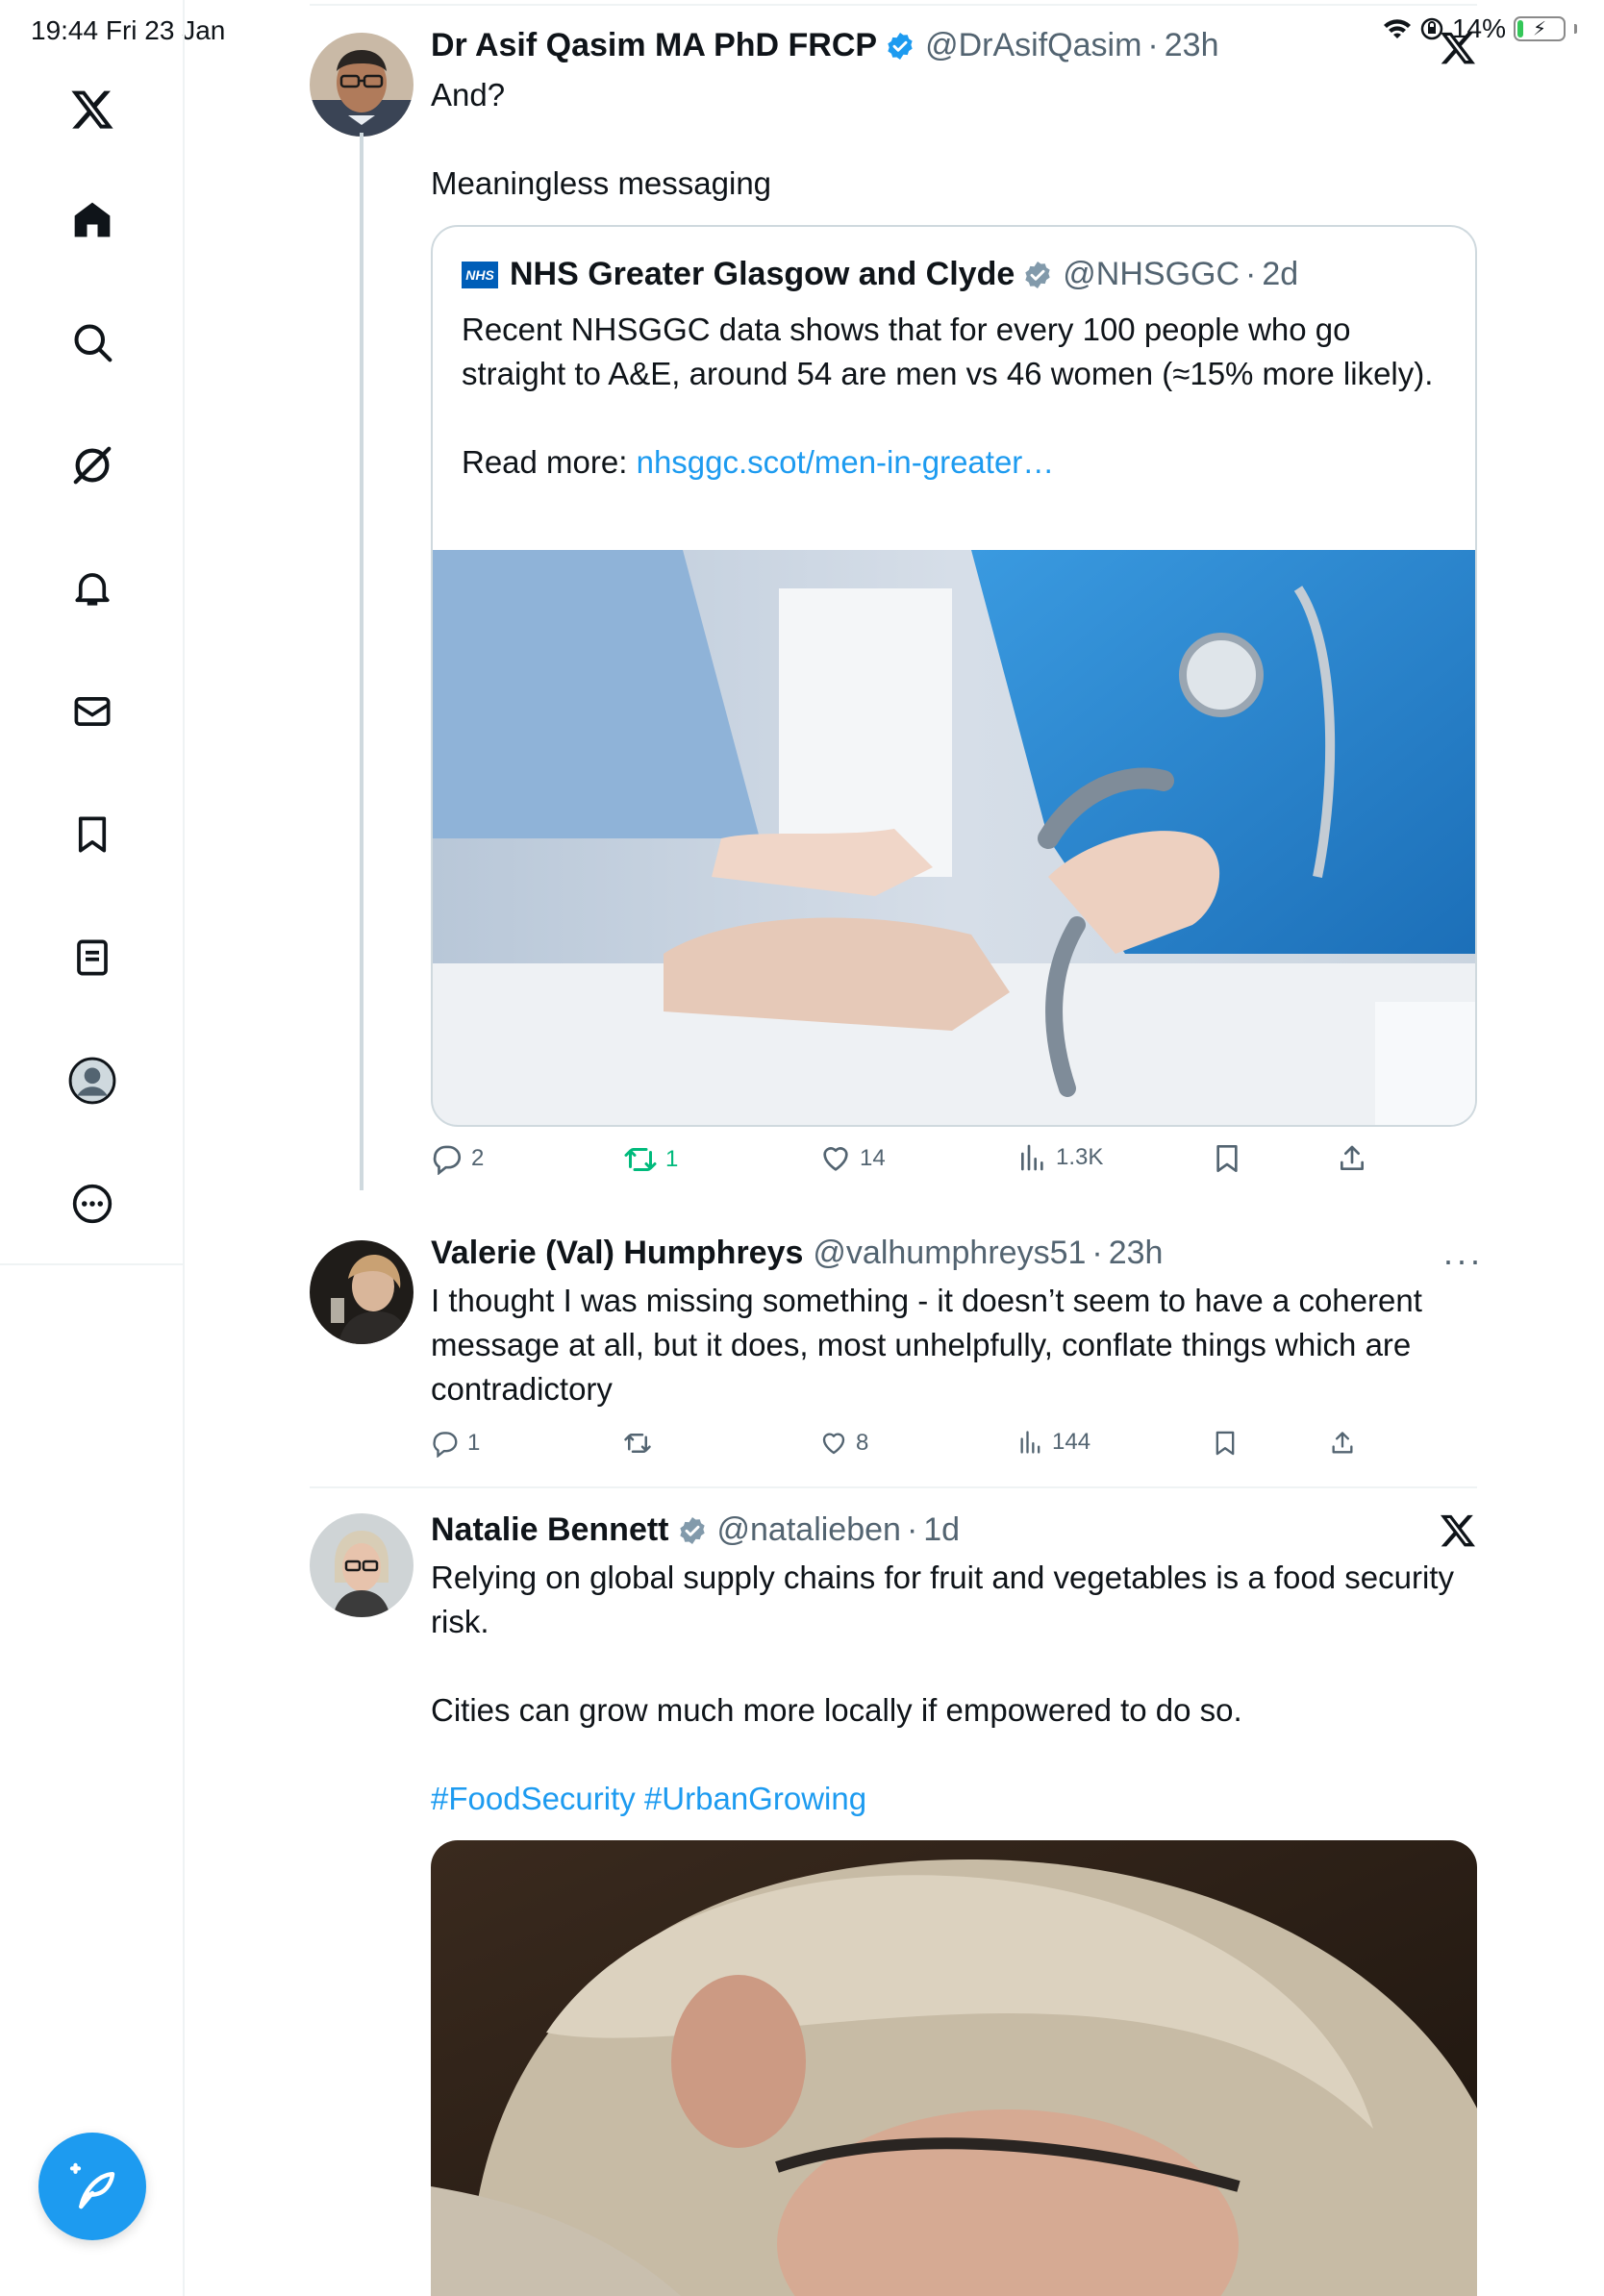 Image resolution: width=1604 pixels, height=2296 pixels. I want to click on quote-author-name: NHS Greater Glasgow and Clyde, so click(762, 274).